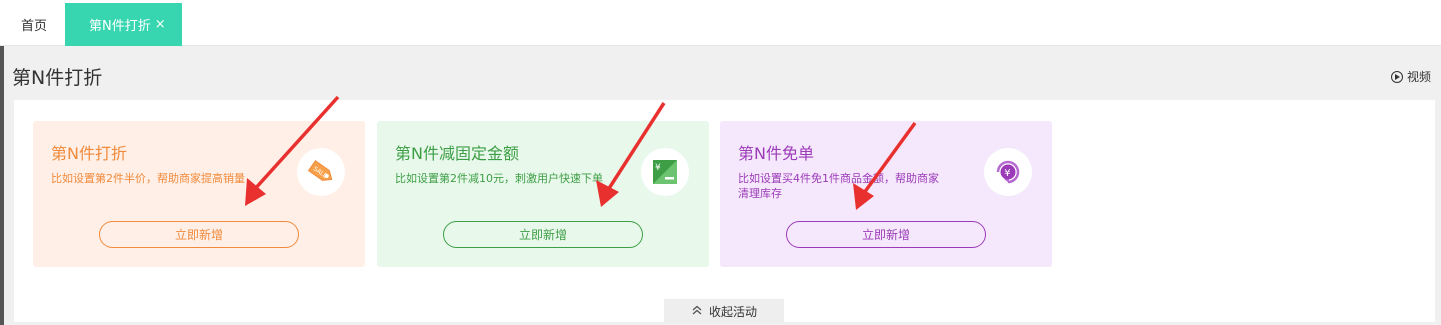  I want to click on sale-tag-icon: SALE, so click(321, 172).